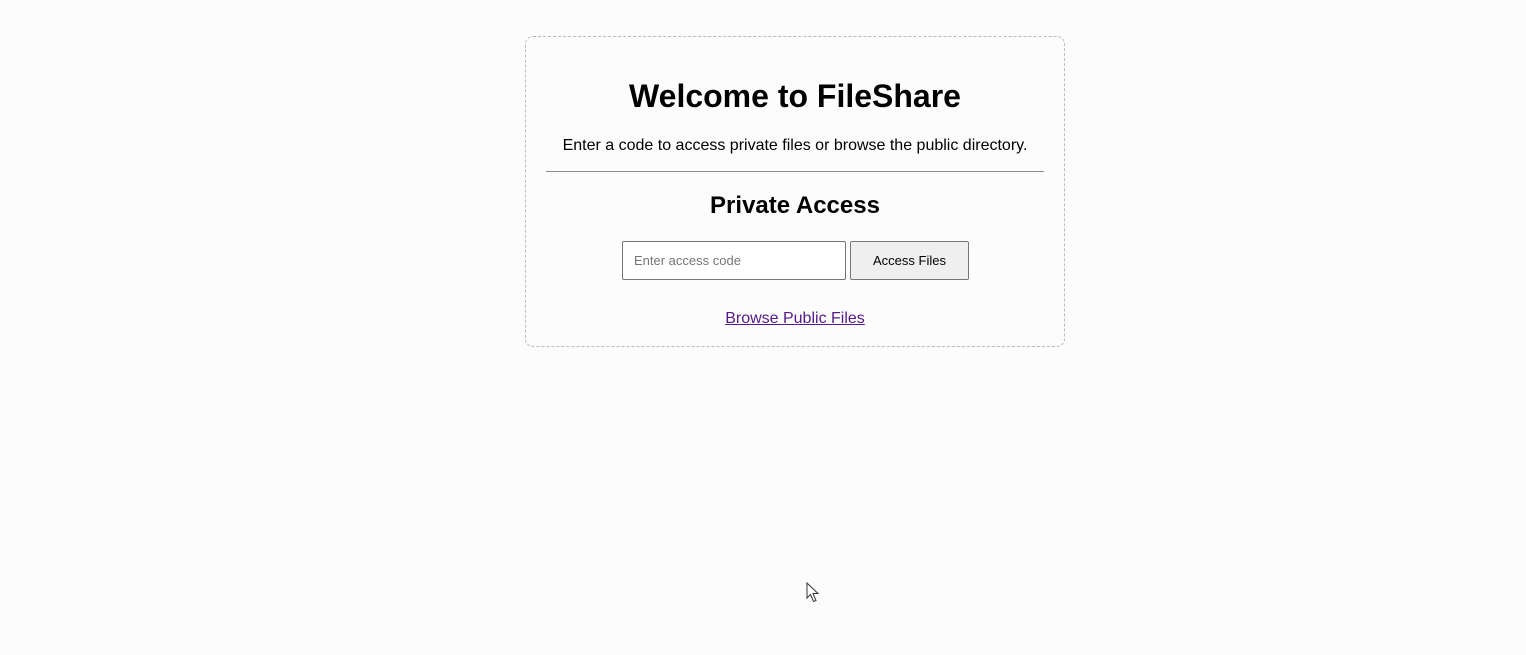 Image resolution: width=1526 pixels, height=655 pixels. I want to click on mouse-pointer-icon, so click(813, 592).